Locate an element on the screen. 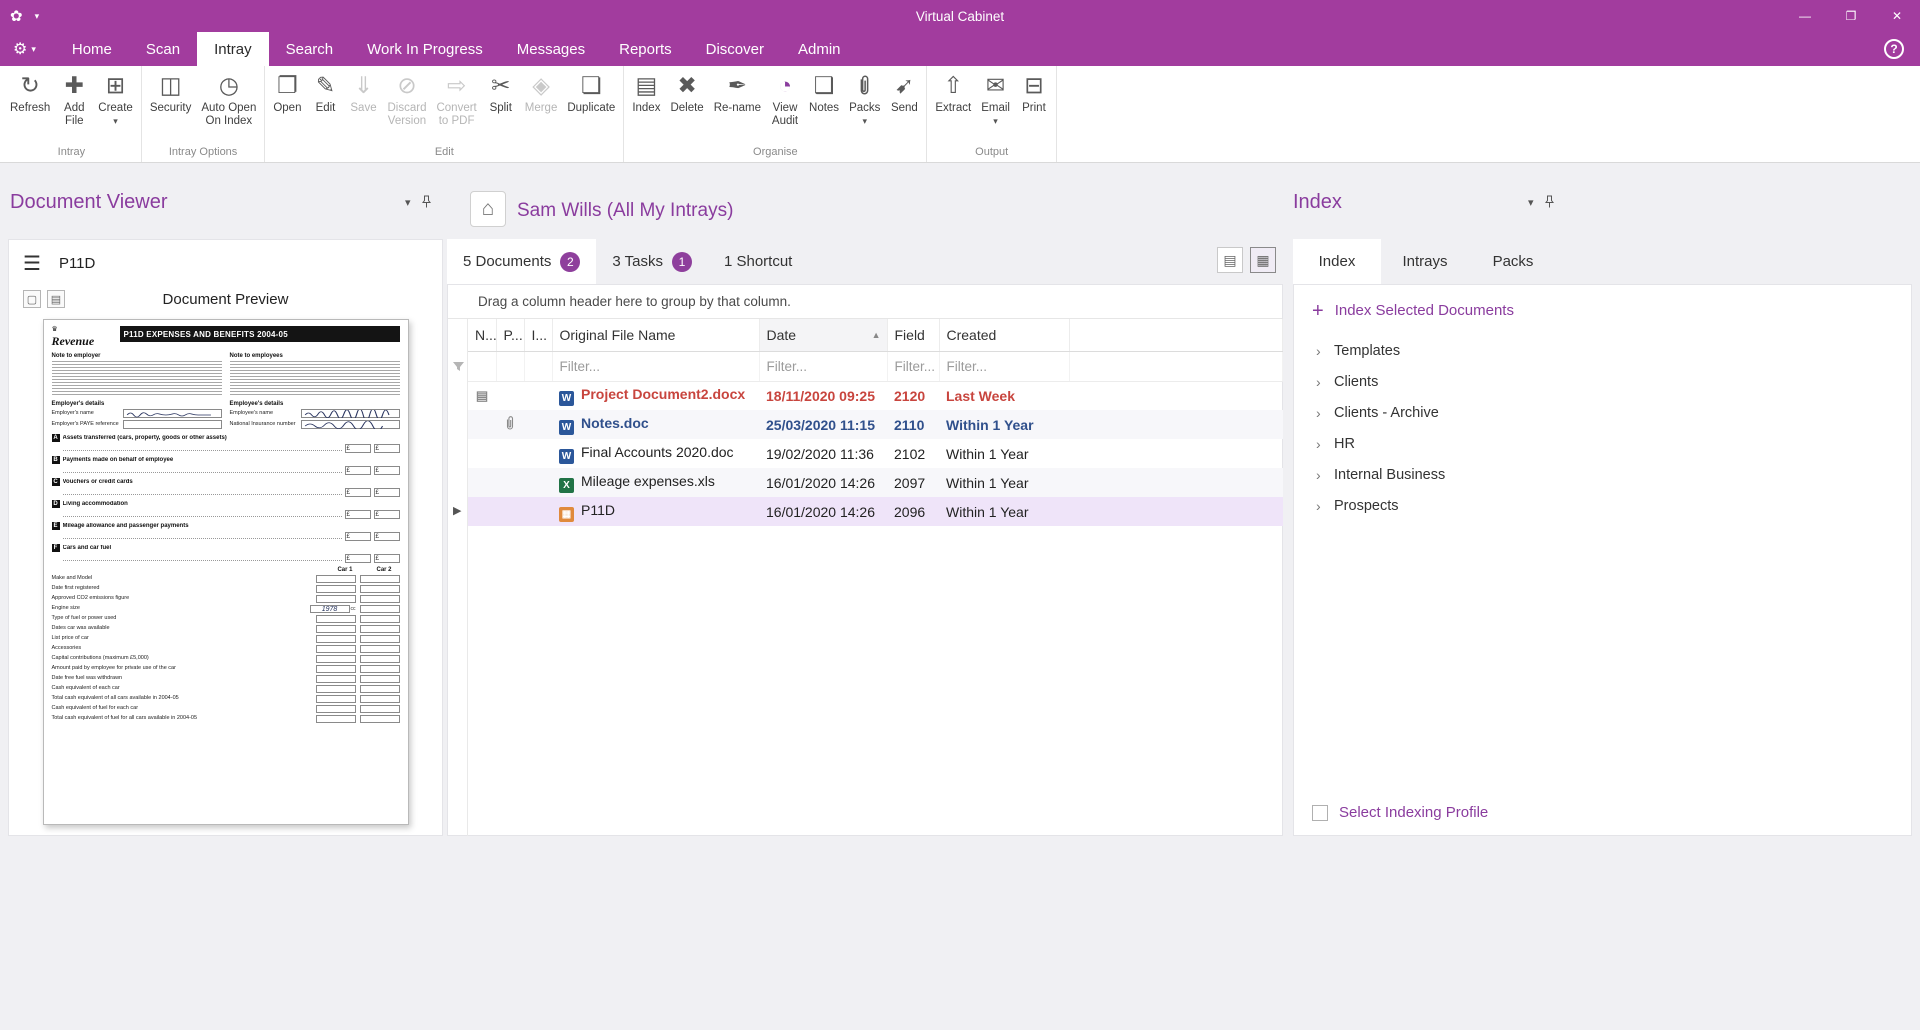  index-icon: ▤ is located at coordinates (646, 84).